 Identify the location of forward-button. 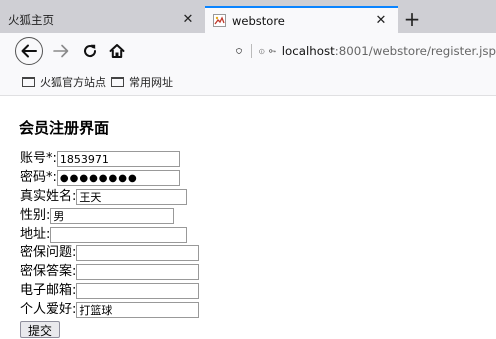
(61, 51).